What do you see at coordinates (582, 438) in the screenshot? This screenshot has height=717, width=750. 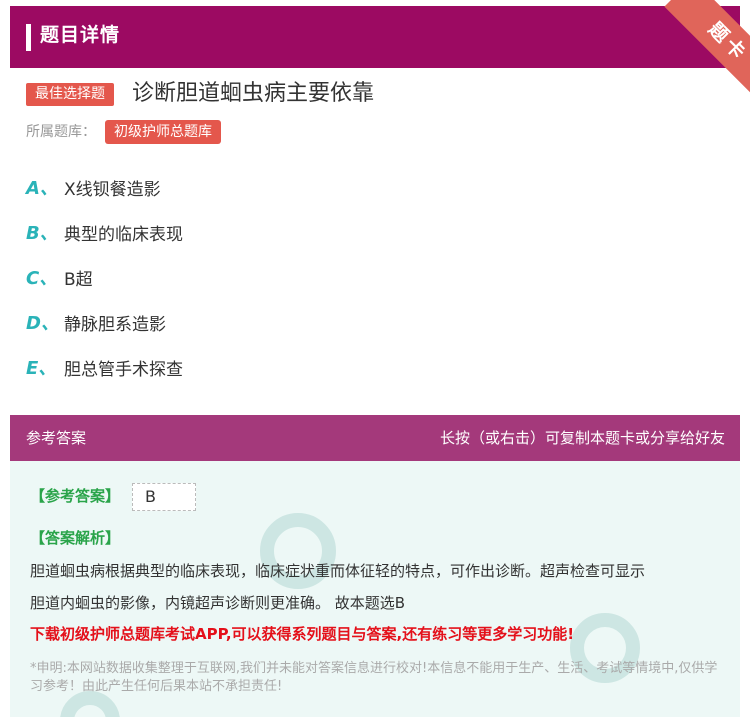 I see `share-hint: 长按（或右击）可复制本题卡或分享给好友` at bounding box center [582, 438].